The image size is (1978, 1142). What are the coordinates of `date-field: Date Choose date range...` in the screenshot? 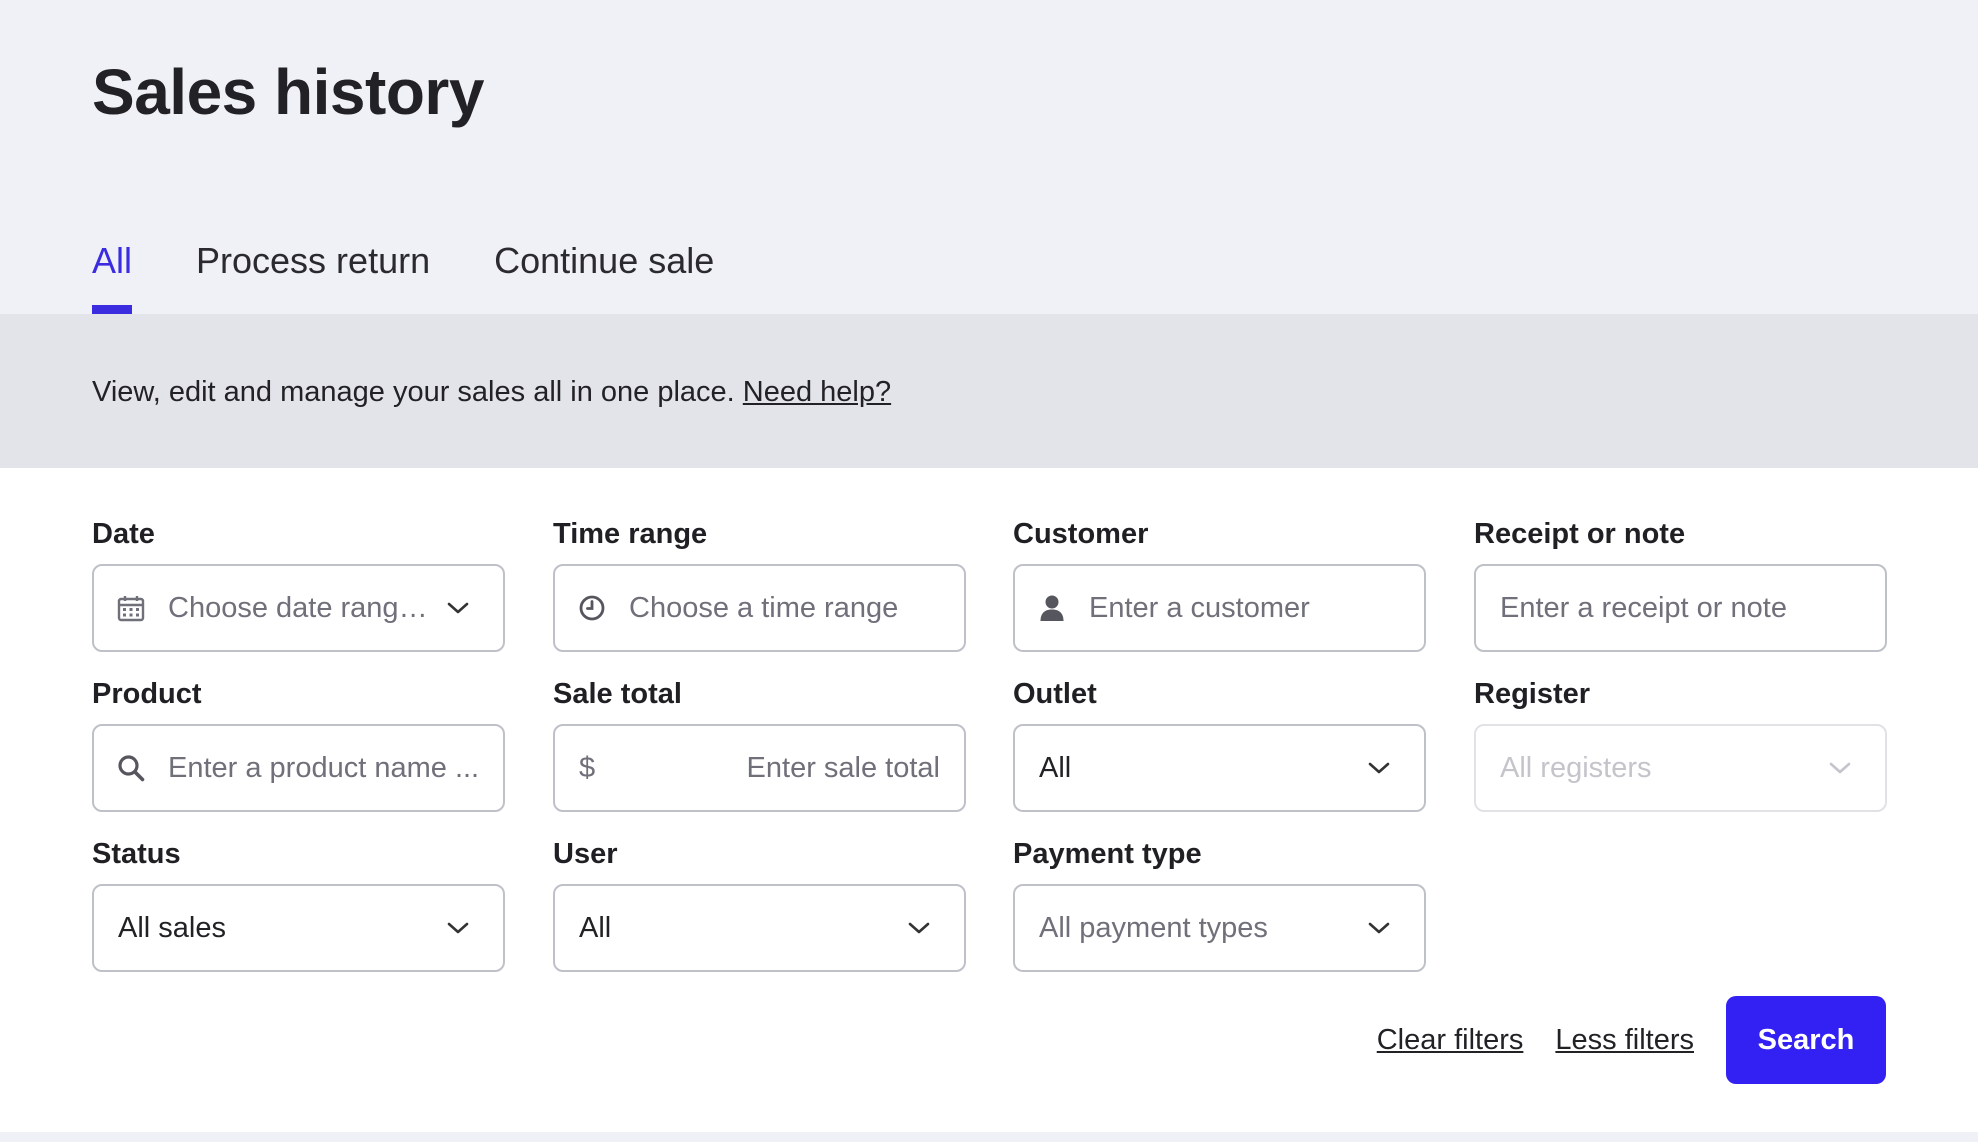 It's located at (298, 584).